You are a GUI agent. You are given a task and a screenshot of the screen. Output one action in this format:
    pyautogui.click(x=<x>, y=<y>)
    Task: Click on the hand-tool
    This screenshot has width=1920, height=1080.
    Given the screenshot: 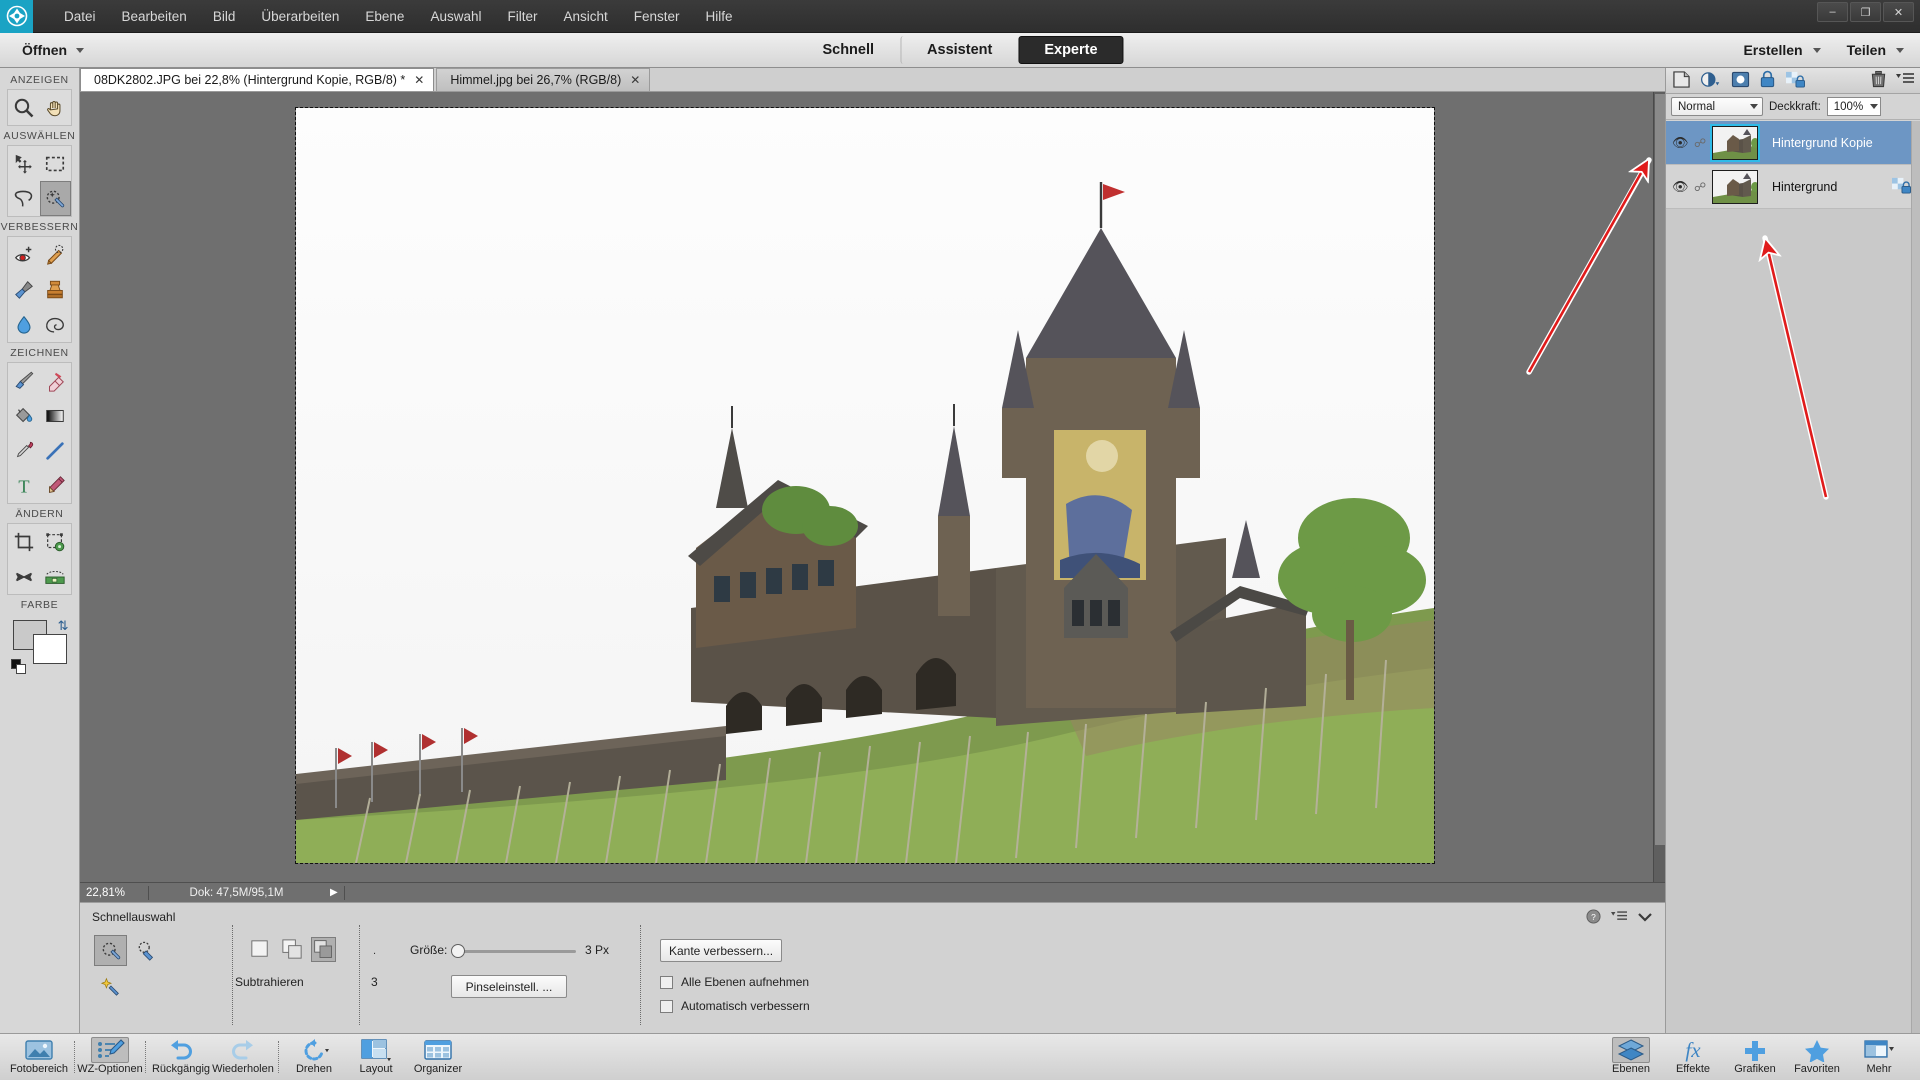 What is the action you would take?
    pyautogui.click(x=56, y=107)
    